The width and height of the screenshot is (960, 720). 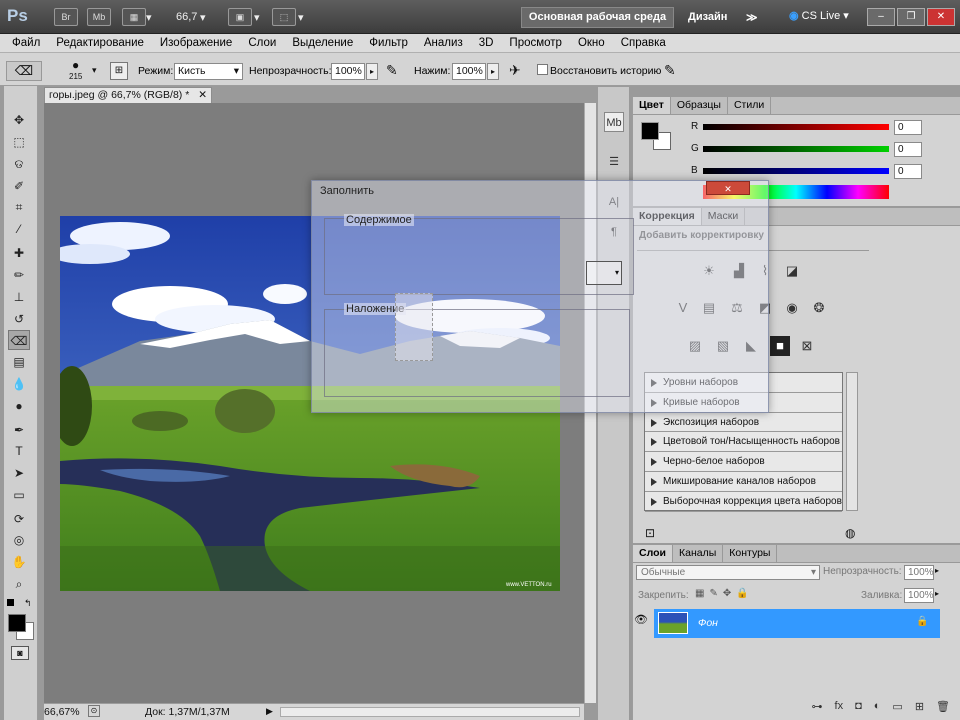 I want to click on channel-g-input: 0, so click(x=908, y=149).